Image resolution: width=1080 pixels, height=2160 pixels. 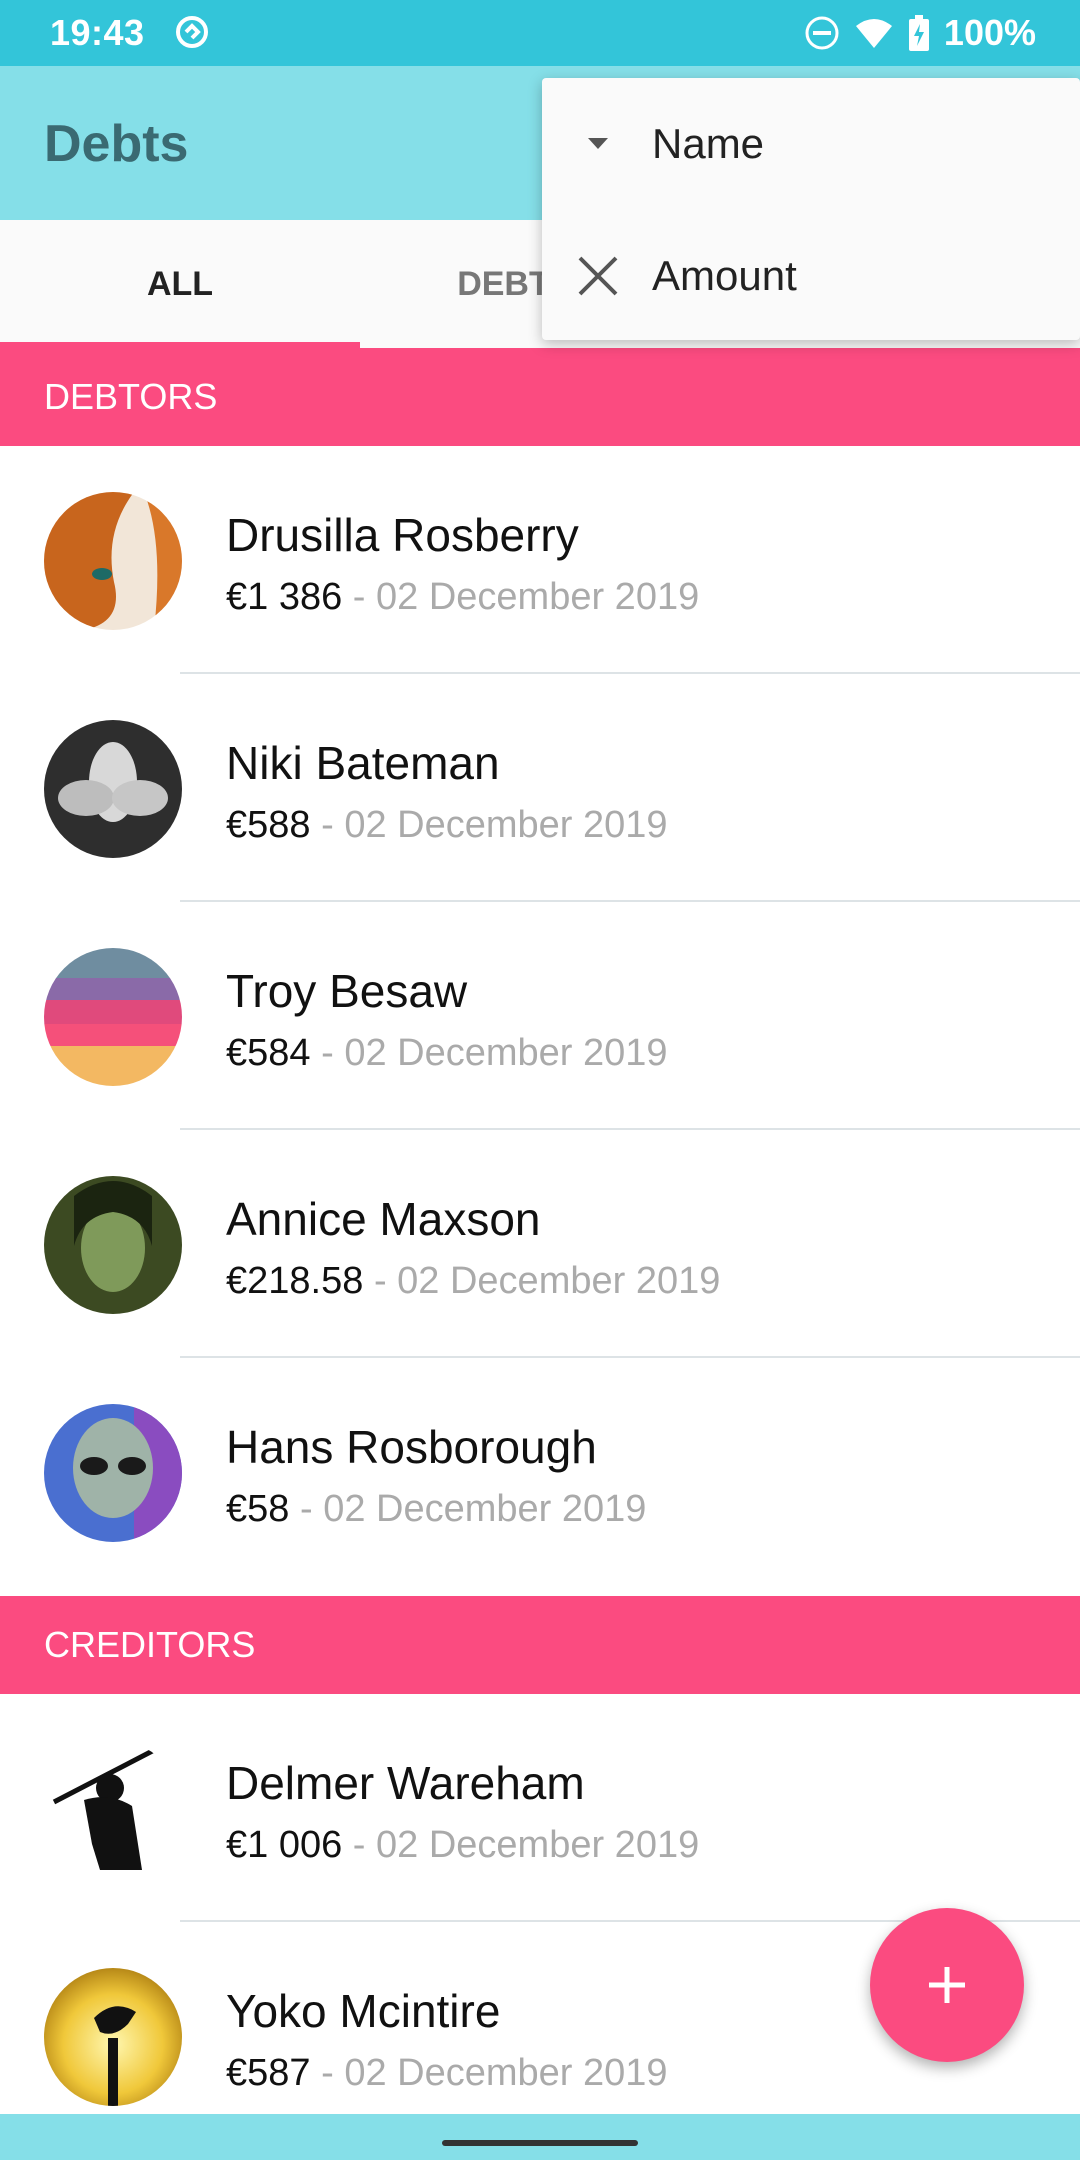 What do you see at coordinates (822, 33) in the screenshot?
I see `do-not-disturb-icon` at bounding box center [822, 33].